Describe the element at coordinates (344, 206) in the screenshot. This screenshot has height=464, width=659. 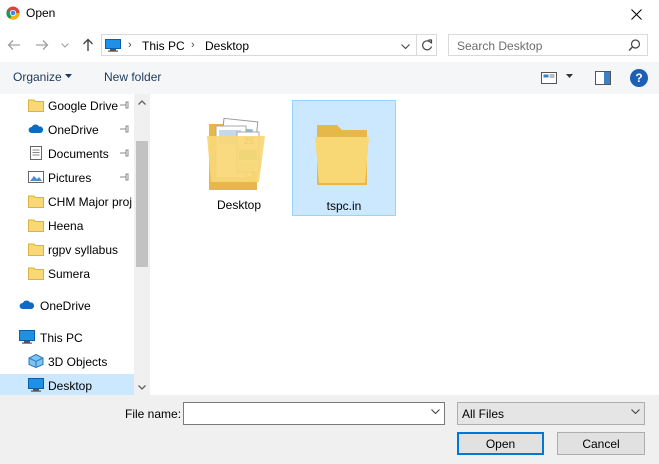
I see `file-name: tspc.in` at that location.